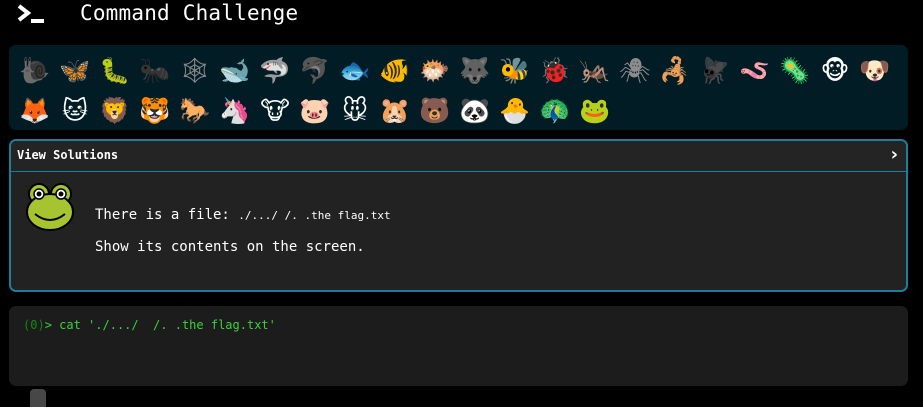 This screenshot has height=407, width=923. I want to click on animal-cow-icon: 🐮, so click(275, 111).